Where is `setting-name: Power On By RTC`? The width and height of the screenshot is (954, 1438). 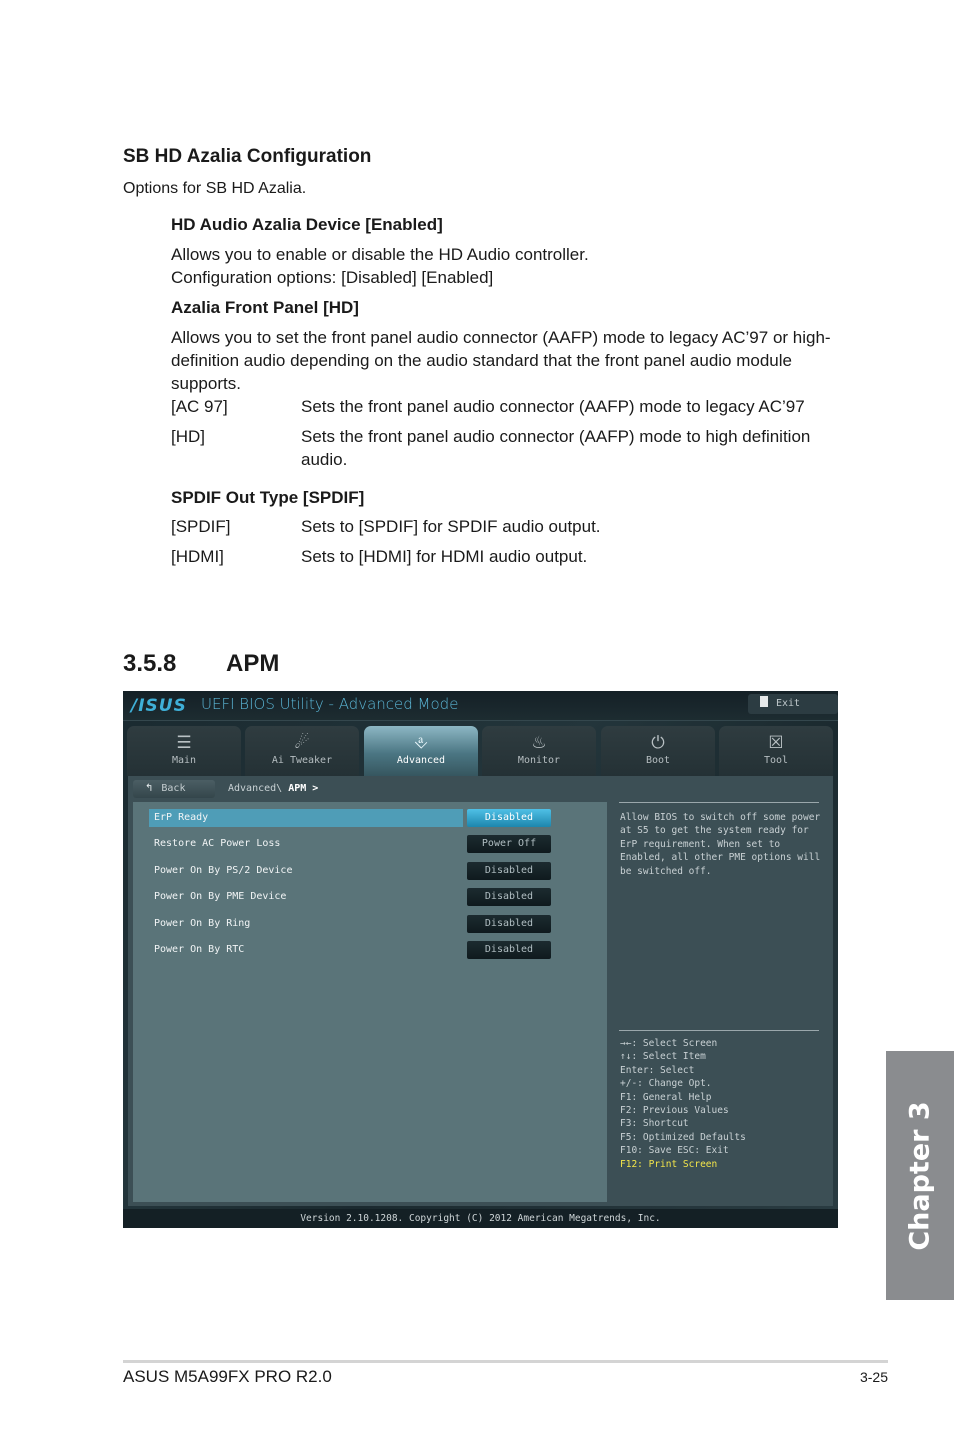
setting-name: Power On By RTC is located at coordinates (199, 949).